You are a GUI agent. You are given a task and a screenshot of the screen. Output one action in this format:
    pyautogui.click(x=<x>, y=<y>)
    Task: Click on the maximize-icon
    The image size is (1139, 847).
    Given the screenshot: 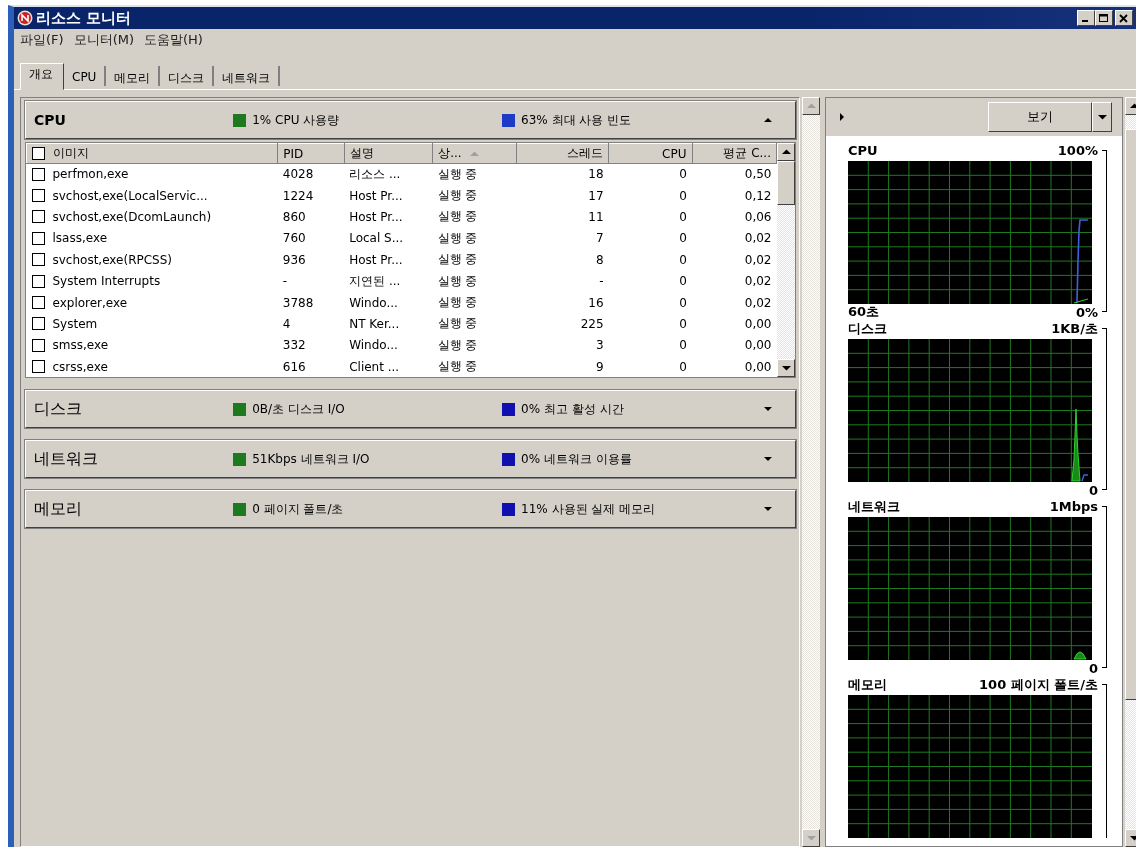 What is the action you would take?
    pyautogui.click(x=1104, y=18)
    